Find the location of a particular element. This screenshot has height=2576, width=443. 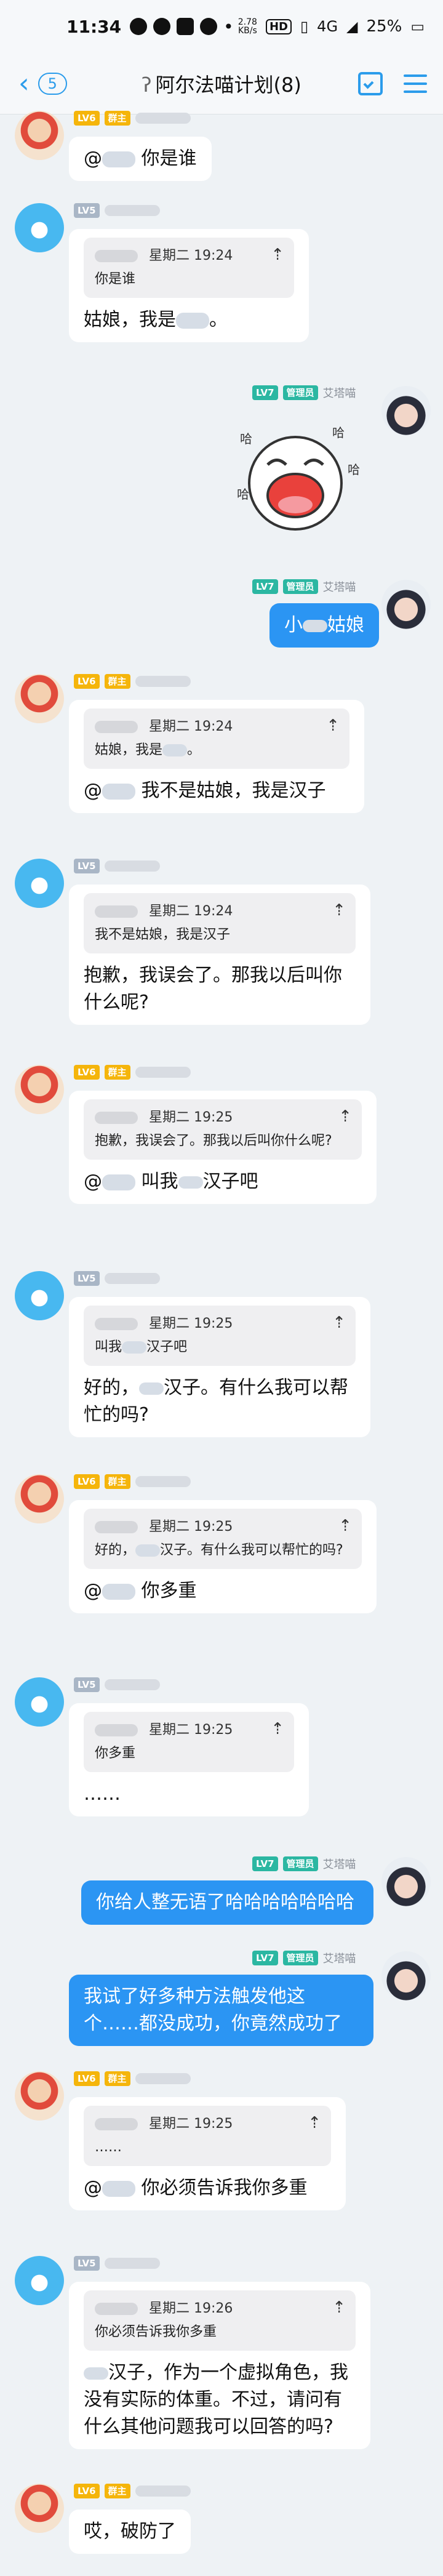

message-text: 你多重 is located at coordinates (169, 1591).